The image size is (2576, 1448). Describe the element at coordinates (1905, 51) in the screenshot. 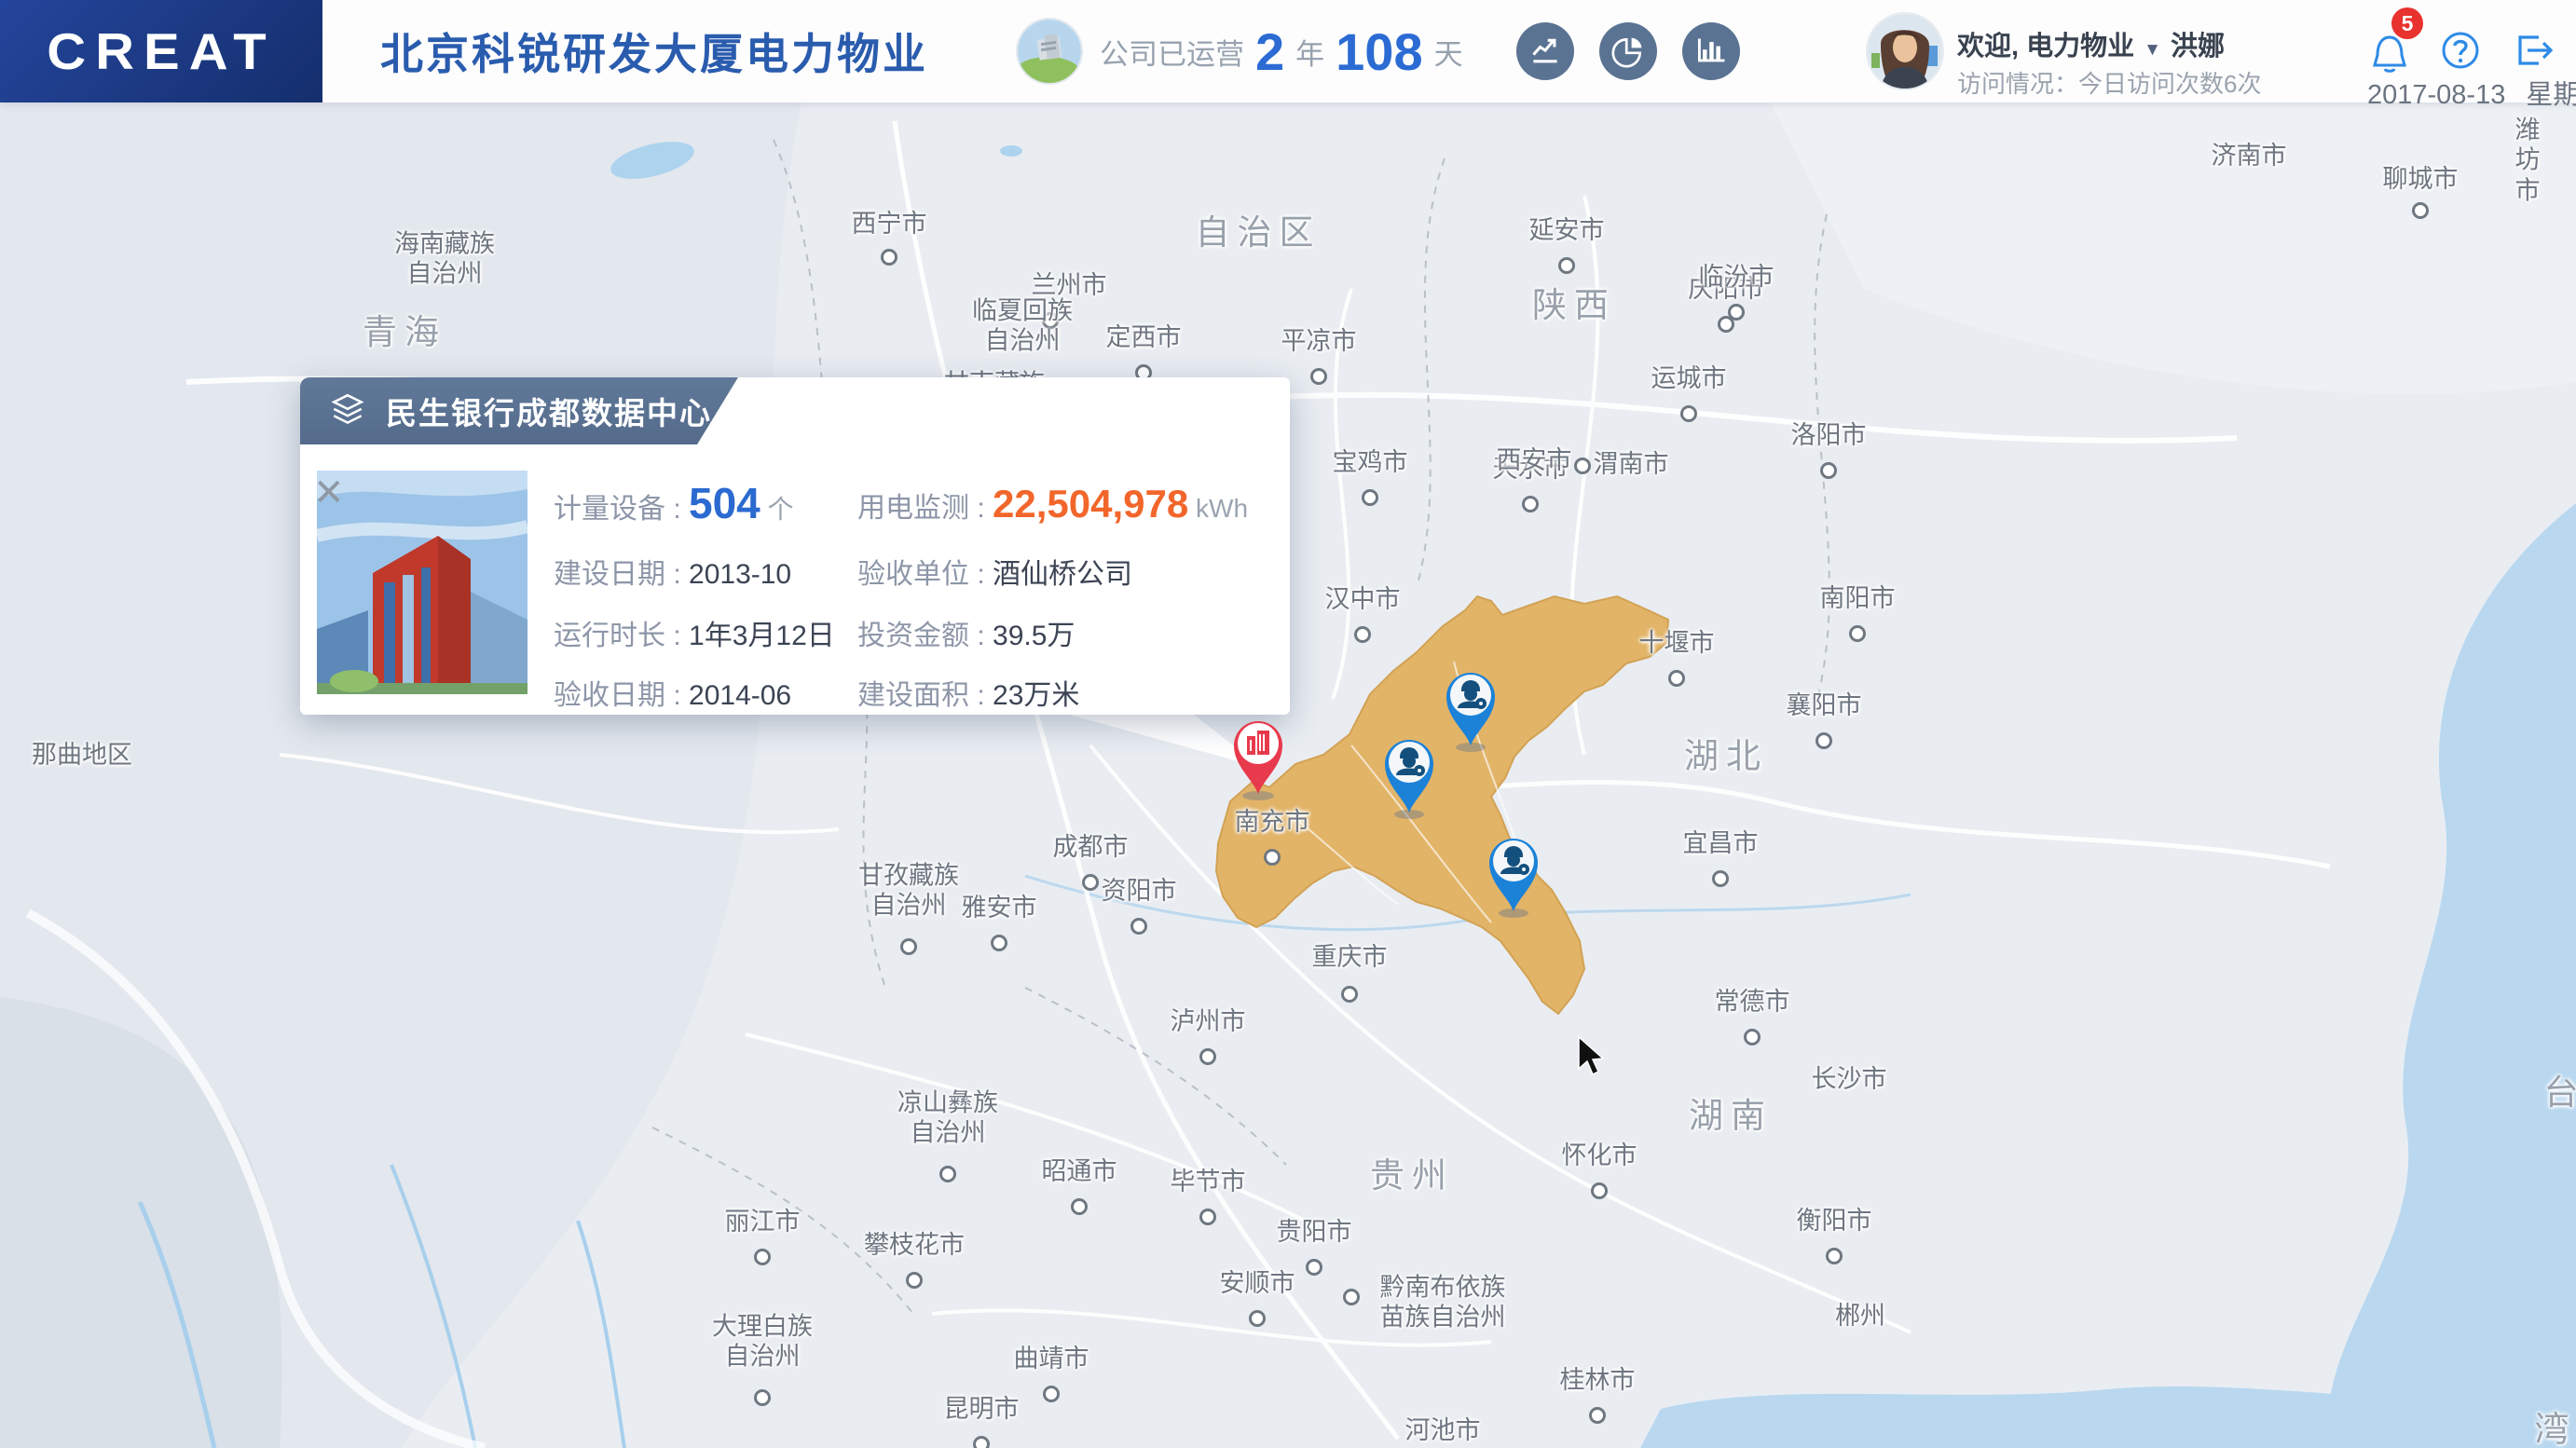

I see `user-avatar` at that location.